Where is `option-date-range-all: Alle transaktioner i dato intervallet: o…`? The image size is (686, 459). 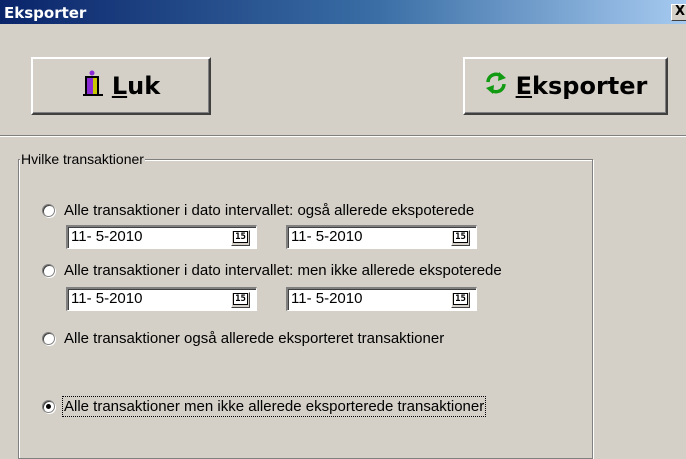
option-date-range-all: Alle transaktioner i dato intervallet: o… is located at coordinates (258, 210).